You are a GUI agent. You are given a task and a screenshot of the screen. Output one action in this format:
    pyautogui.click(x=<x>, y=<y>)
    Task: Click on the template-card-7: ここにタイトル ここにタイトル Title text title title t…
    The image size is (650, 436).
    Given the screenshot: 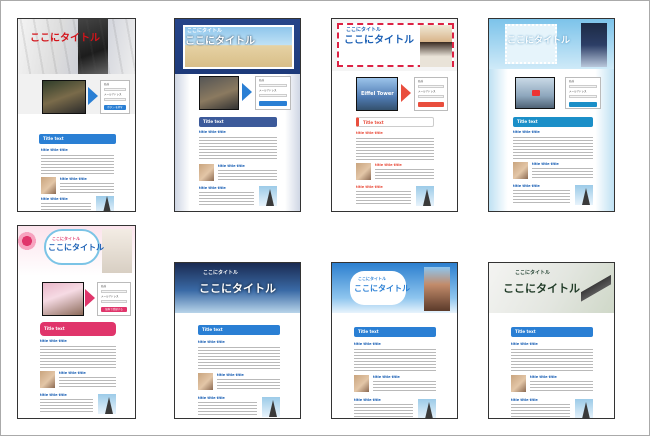 What is the action you would take?
    pyautogui.click(x=394, y=340)
    